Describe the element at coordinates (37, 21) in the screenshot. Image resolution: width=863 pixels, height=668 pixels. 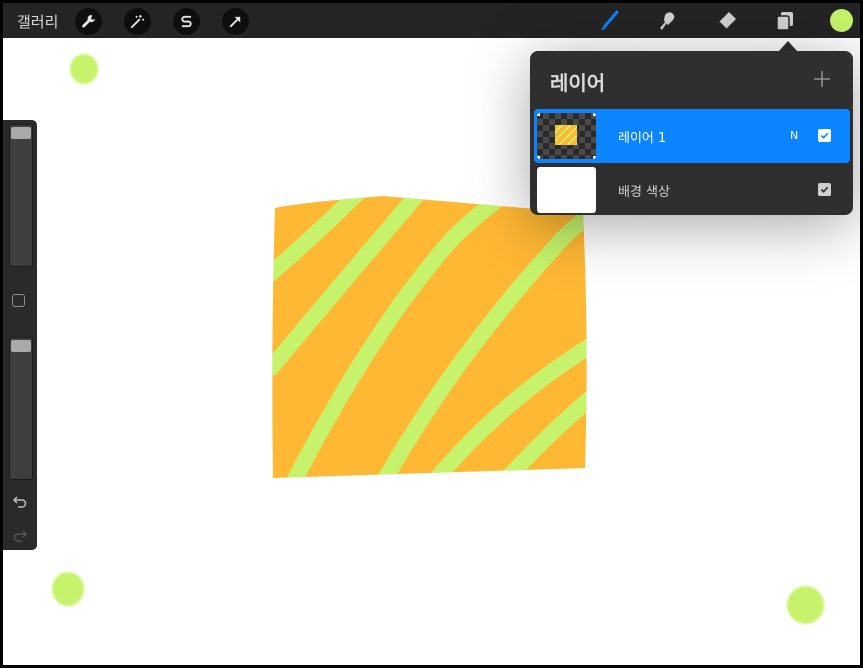
I see `gallery-button: 갤러리` at that location.